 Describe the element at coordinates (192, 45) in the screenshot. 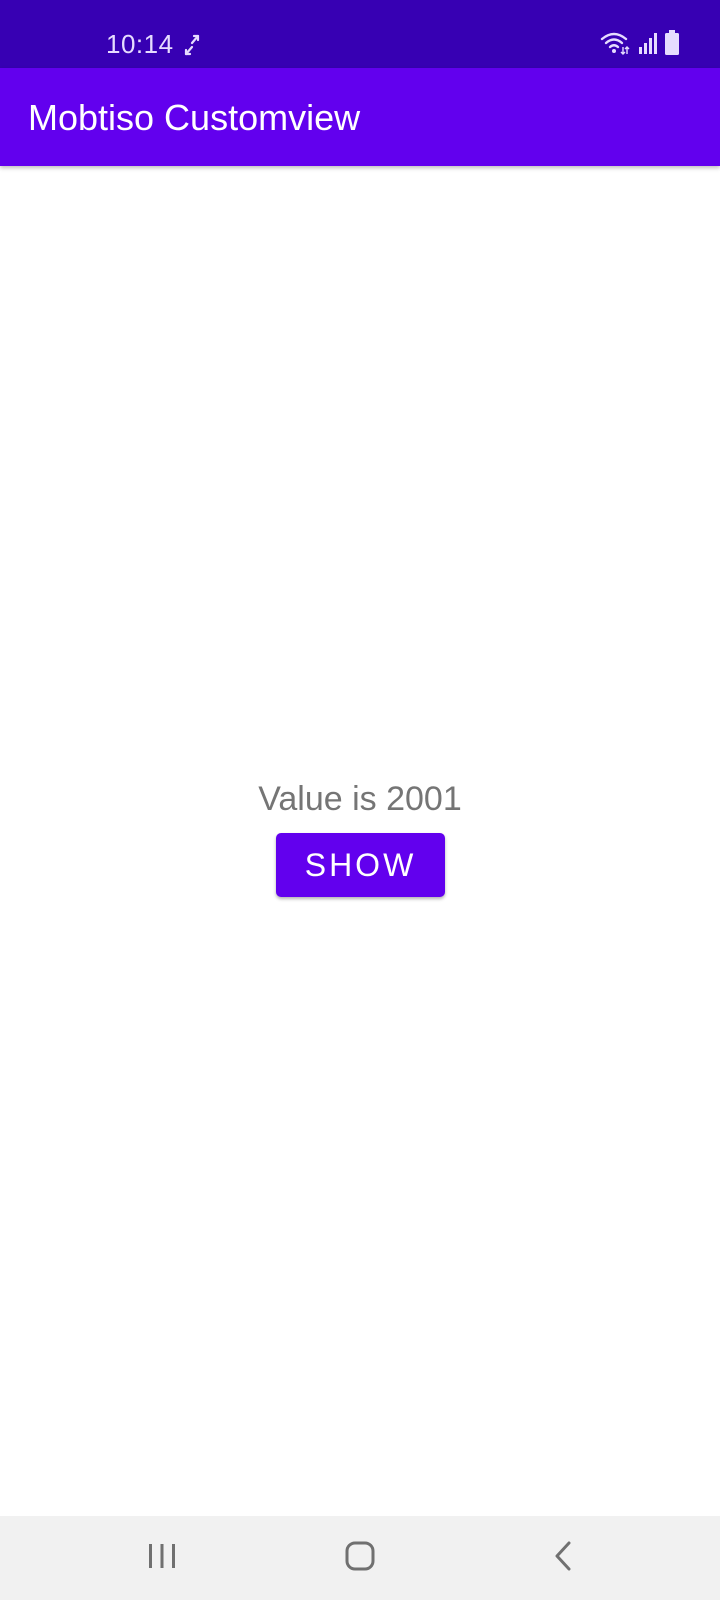

I see `sync-icon` at that location.